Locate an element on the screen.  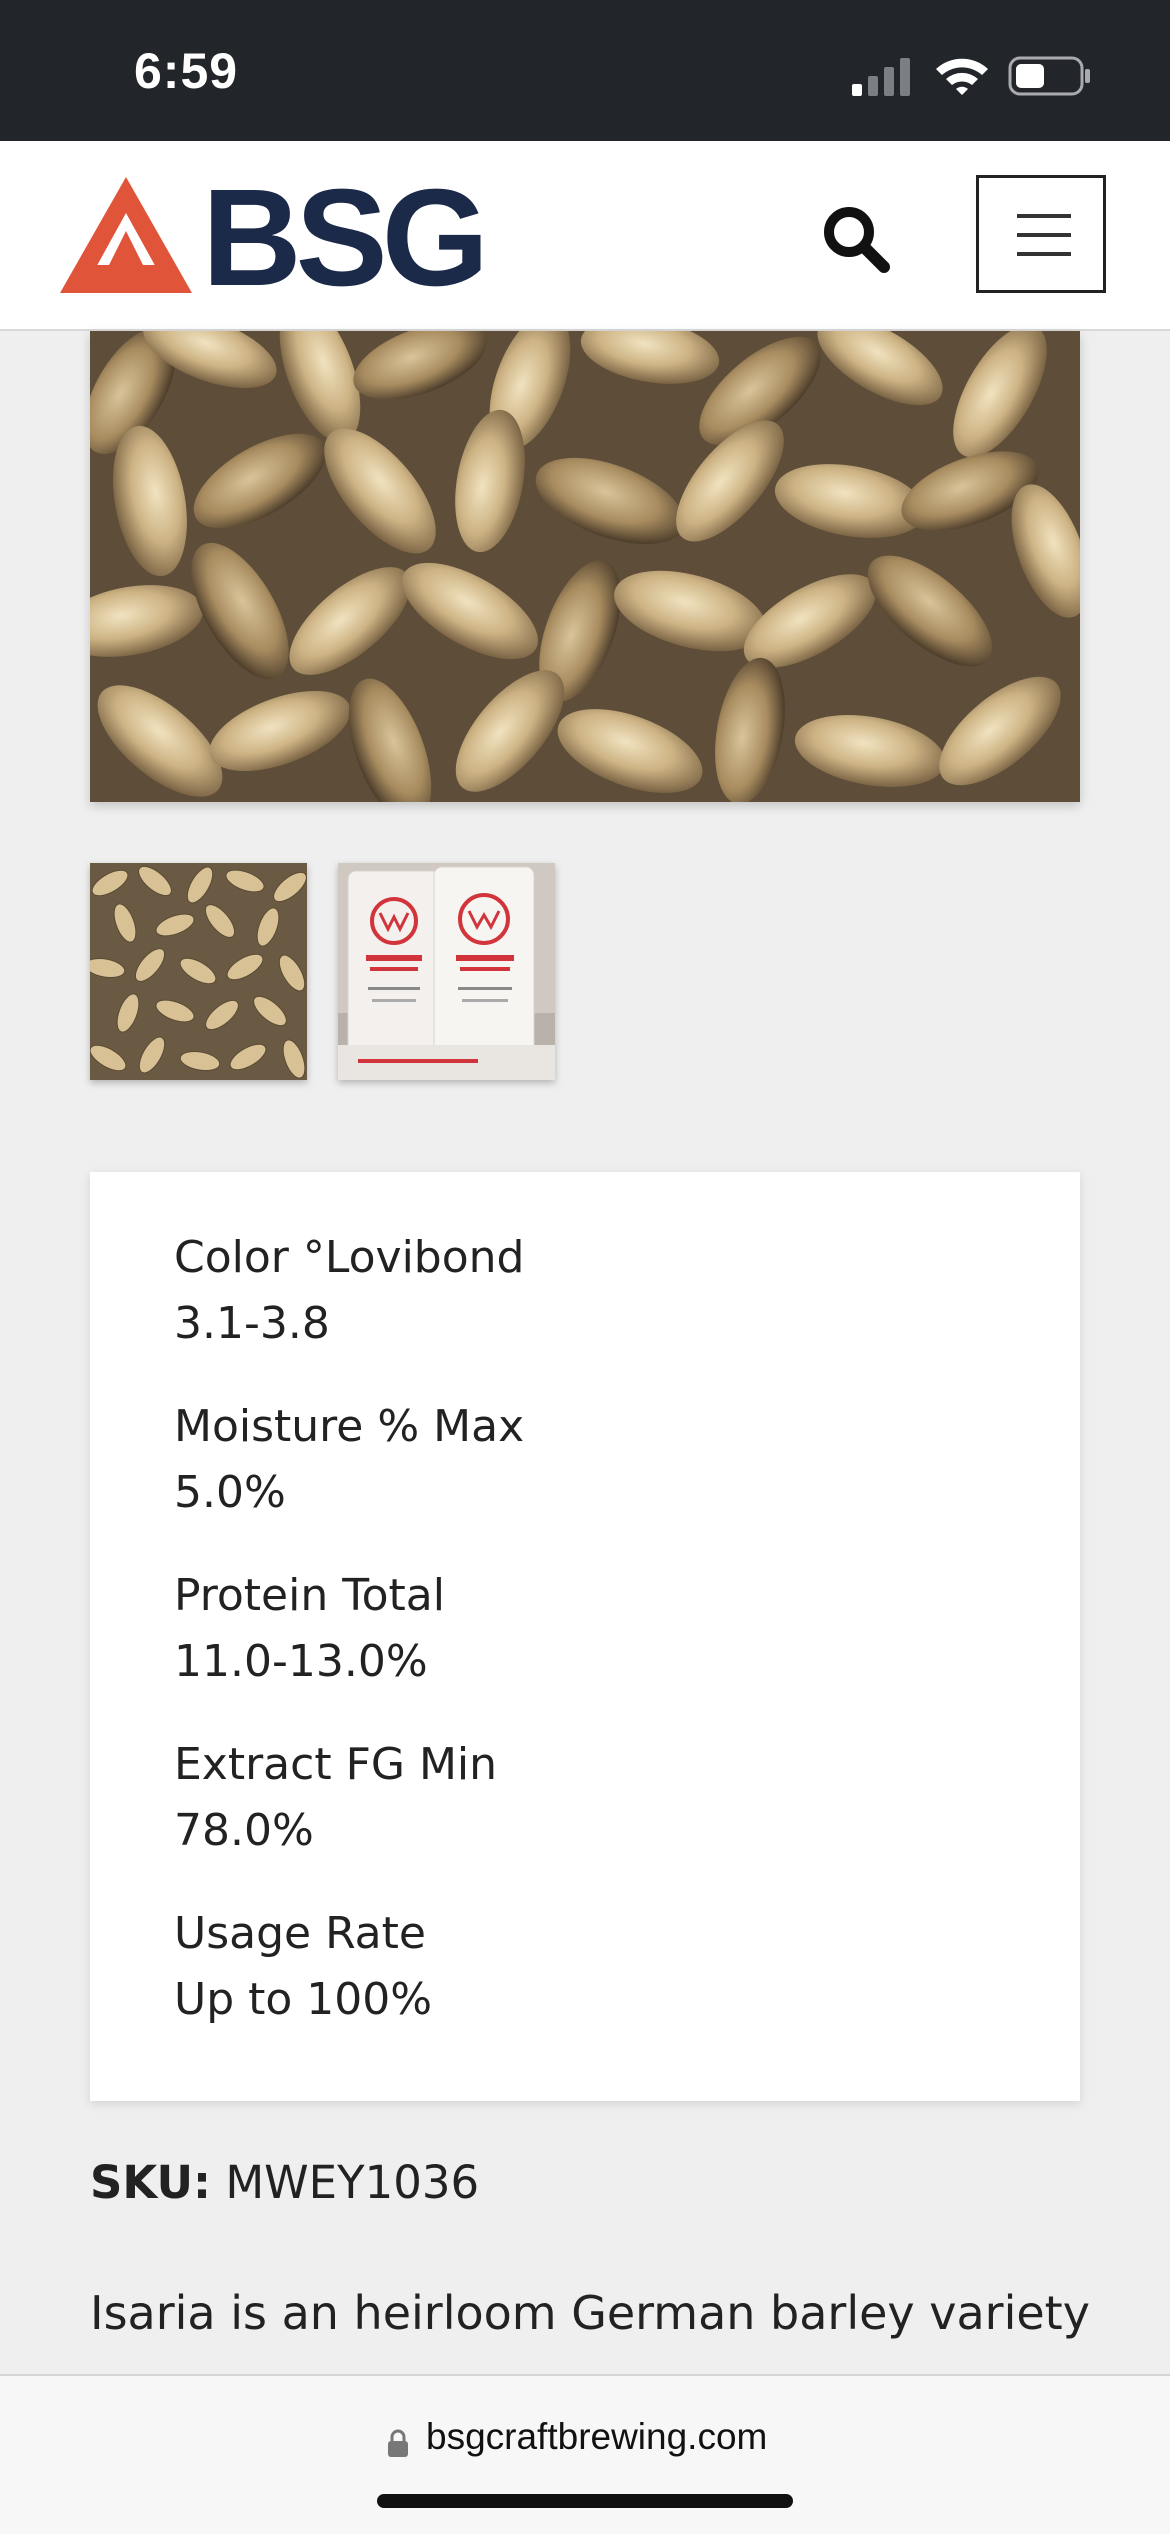
sku: SKU: MWEY1036 is located at coordinates (284, 2182).